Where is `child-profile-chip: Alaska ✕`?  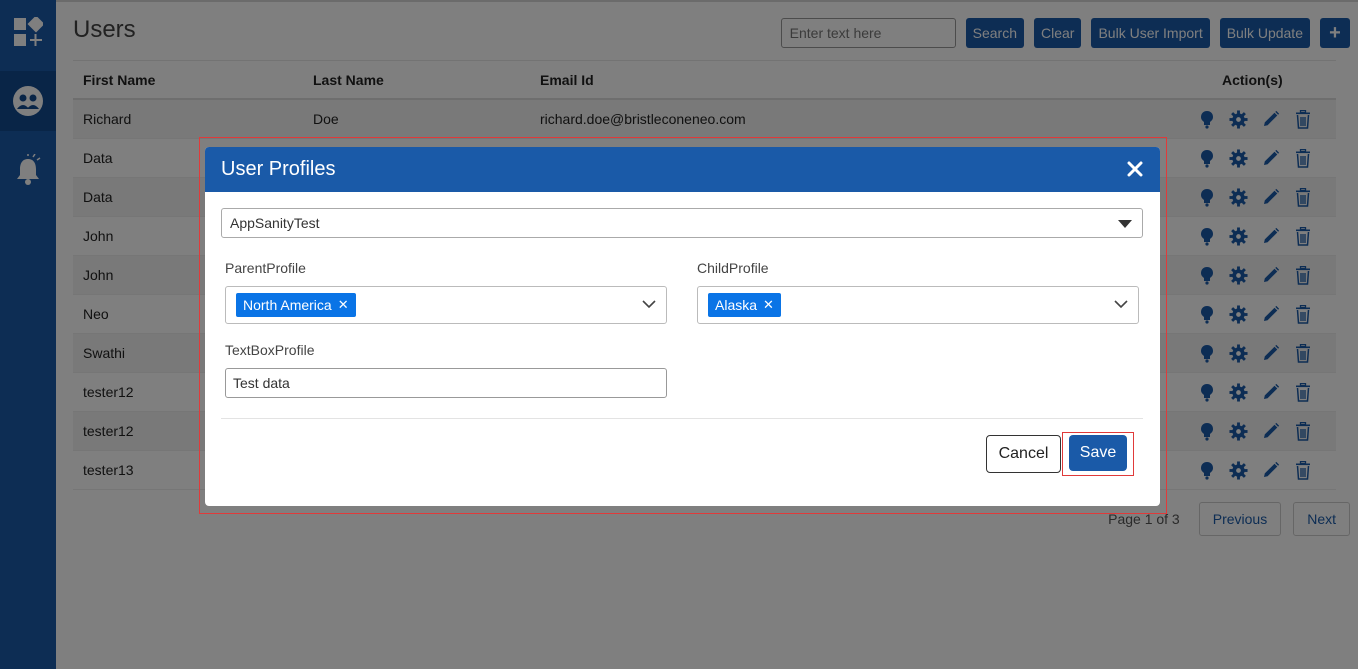
child-profile-chip: Alaska ✕ is located at coordinates (744, 305).